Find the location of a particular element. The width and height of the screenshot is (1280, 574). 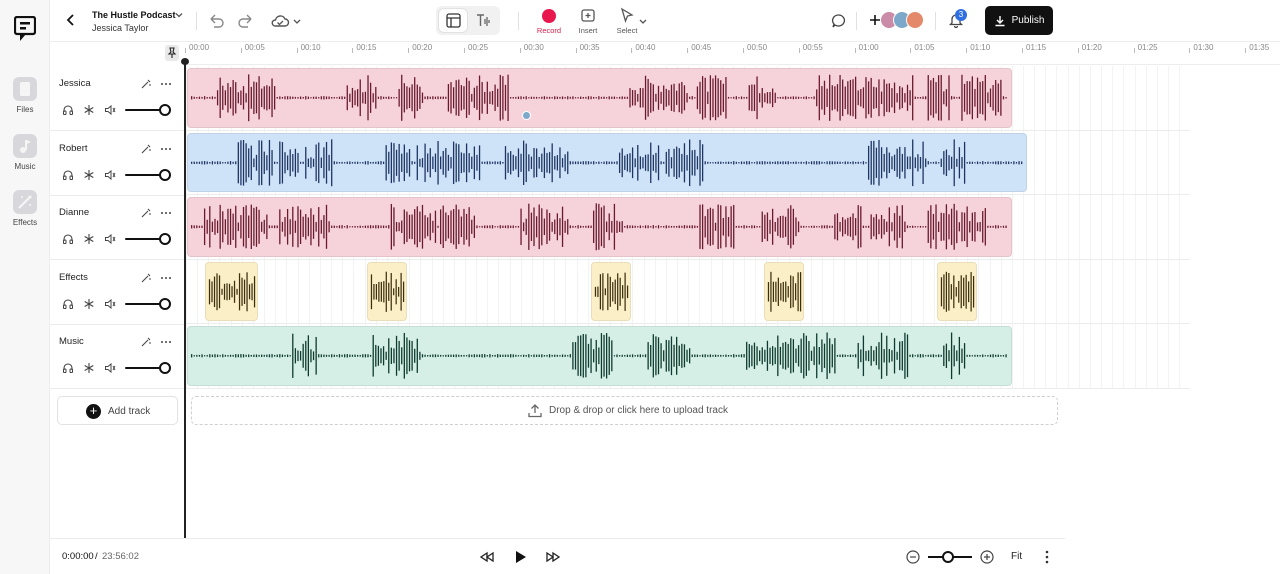

timeline-view-button is located at coordinates (453, 20).